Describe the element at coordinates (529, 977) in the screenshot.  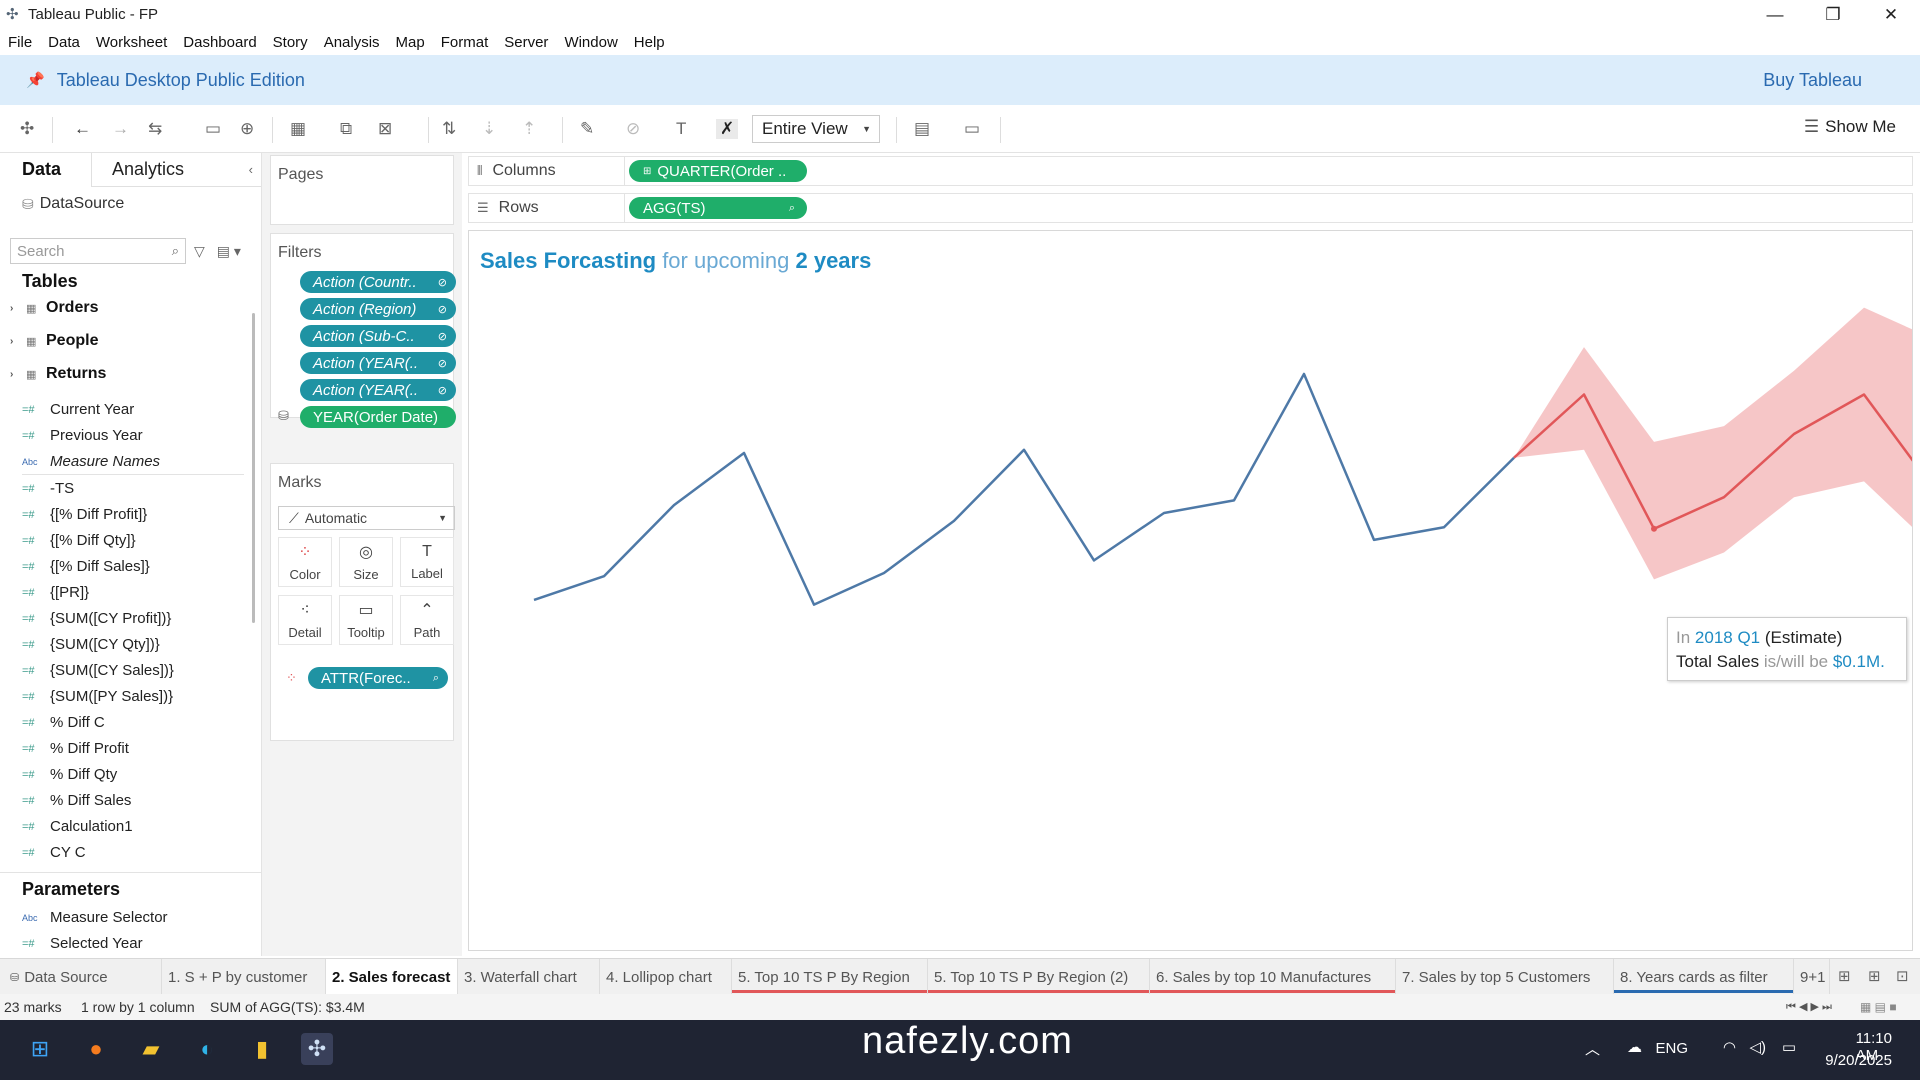
I see `tab-sheet: 3. Waterfall chart` at that location.